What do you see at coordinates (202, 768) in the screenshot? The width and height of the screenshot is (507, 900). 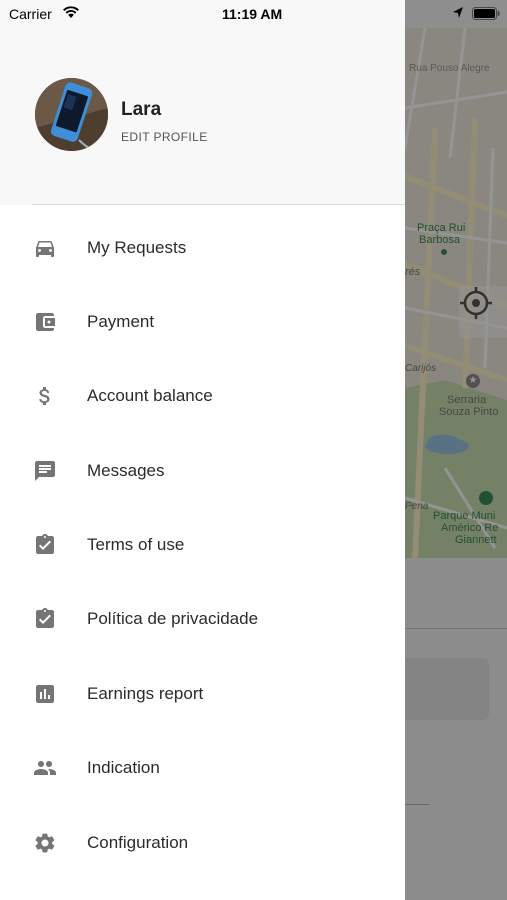 I see `menu-item-indication: Indication` at bounding box center [202, 768].